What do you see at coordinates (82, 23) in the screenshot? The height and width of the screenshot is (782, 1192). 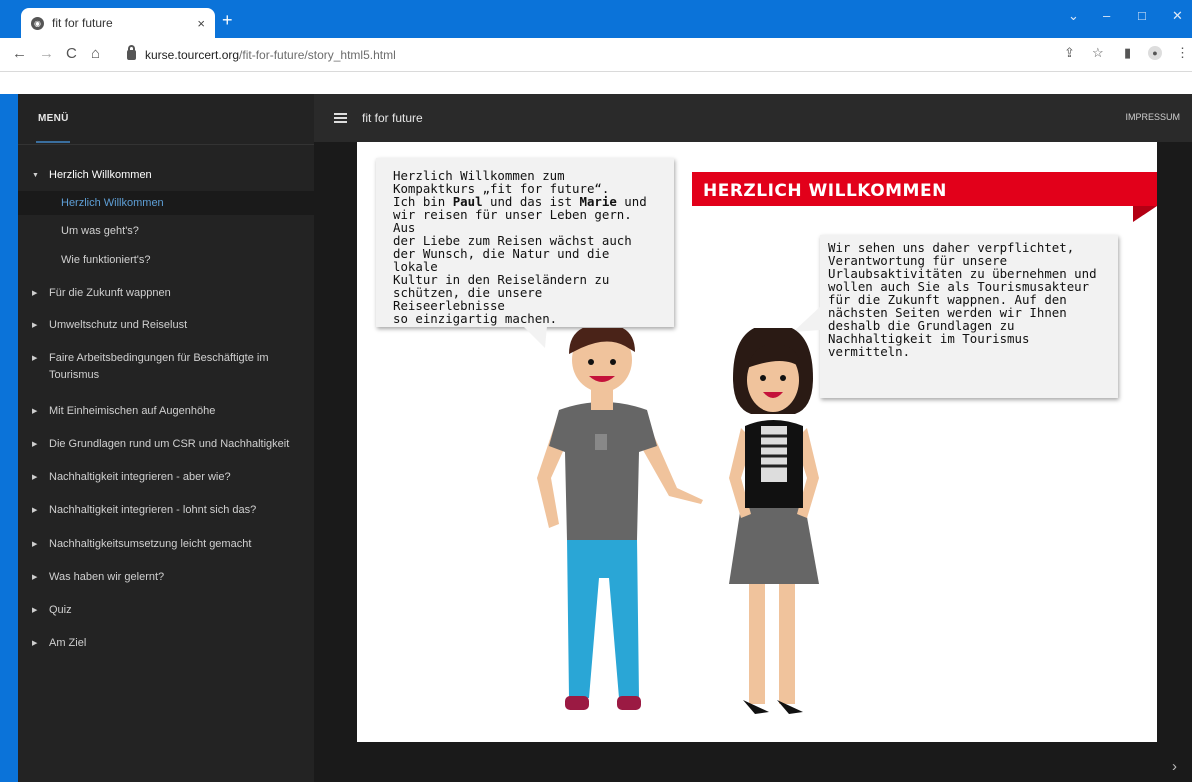 I see `tab-title: fit for future` at bounding box center [82, 23].